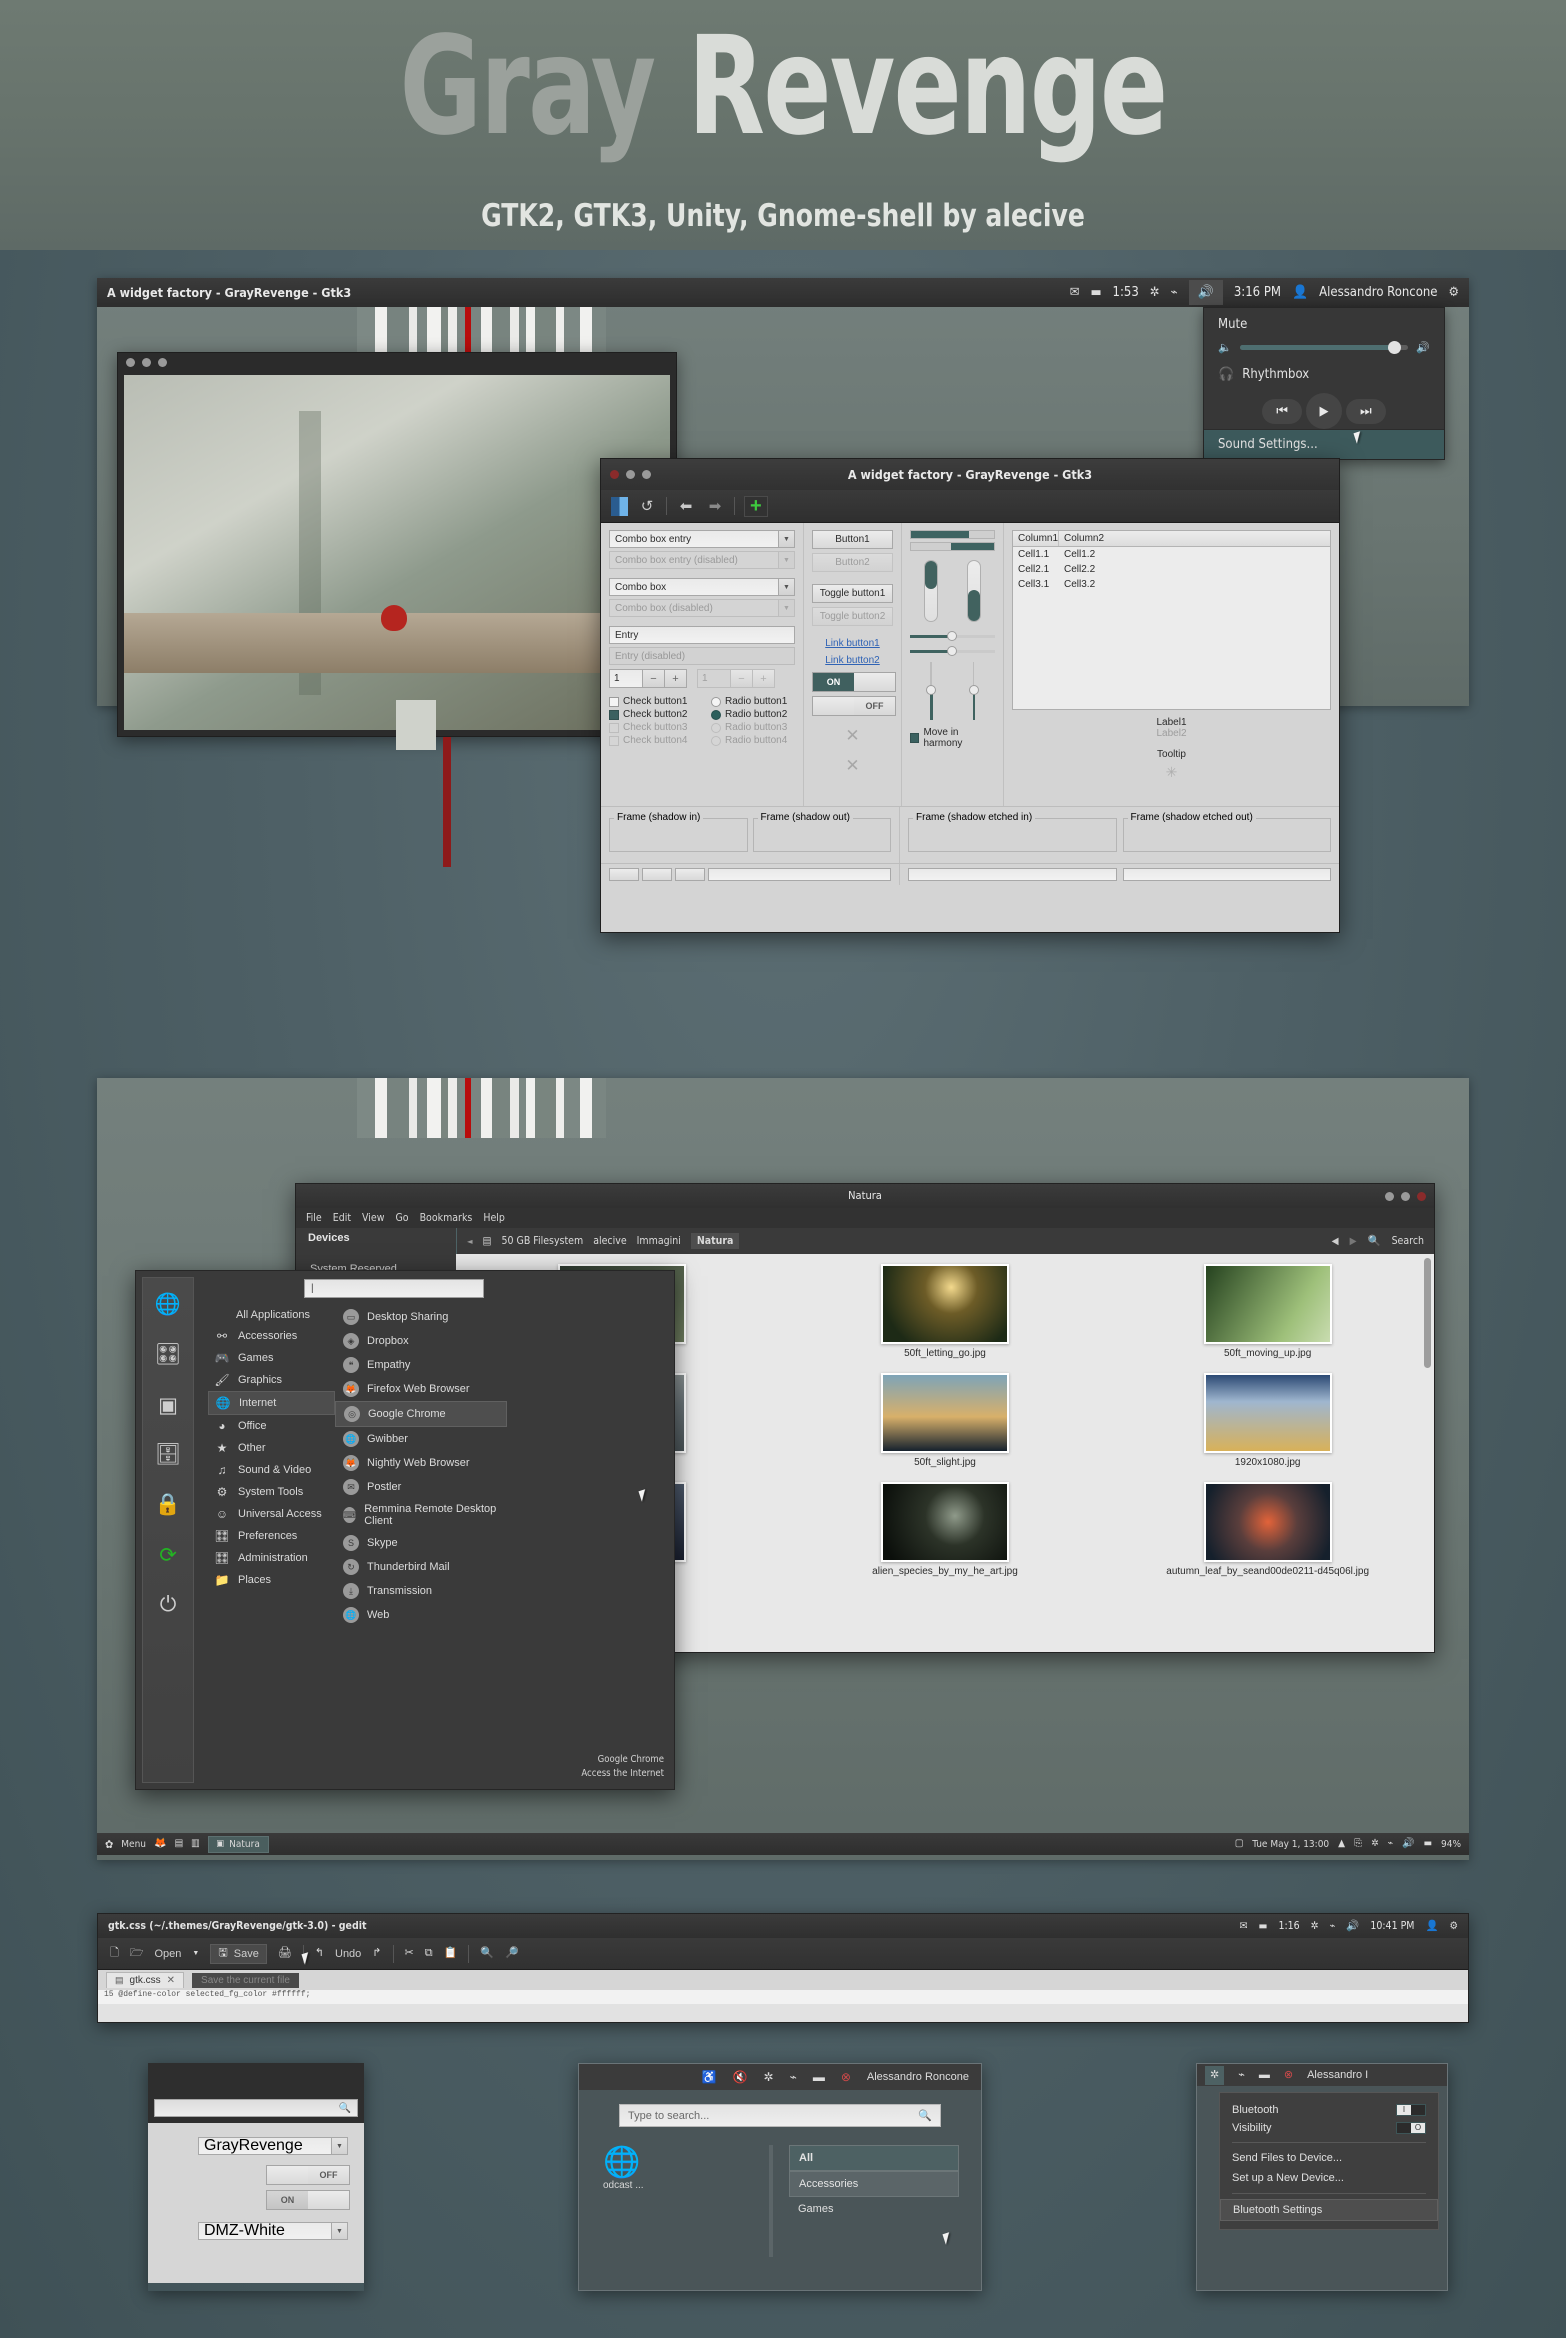 The width and height of the screenshot is (1566, 2338). I want to click on mute-item: Mute, so click(1324, 322).